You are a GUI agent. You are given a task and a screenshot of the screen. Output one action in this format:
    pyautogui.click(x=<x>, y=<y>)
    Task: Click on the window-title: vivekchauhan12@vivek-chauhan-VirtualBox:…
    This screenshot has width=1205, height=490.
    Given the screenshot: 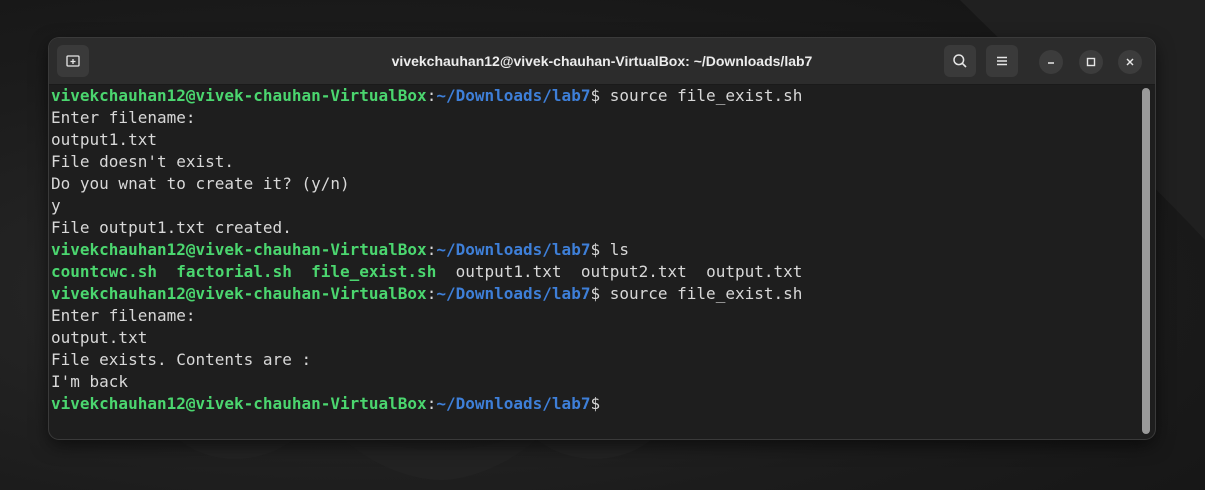 What is the action you would take?
    pyautogui.click(x=602, y=61)
    